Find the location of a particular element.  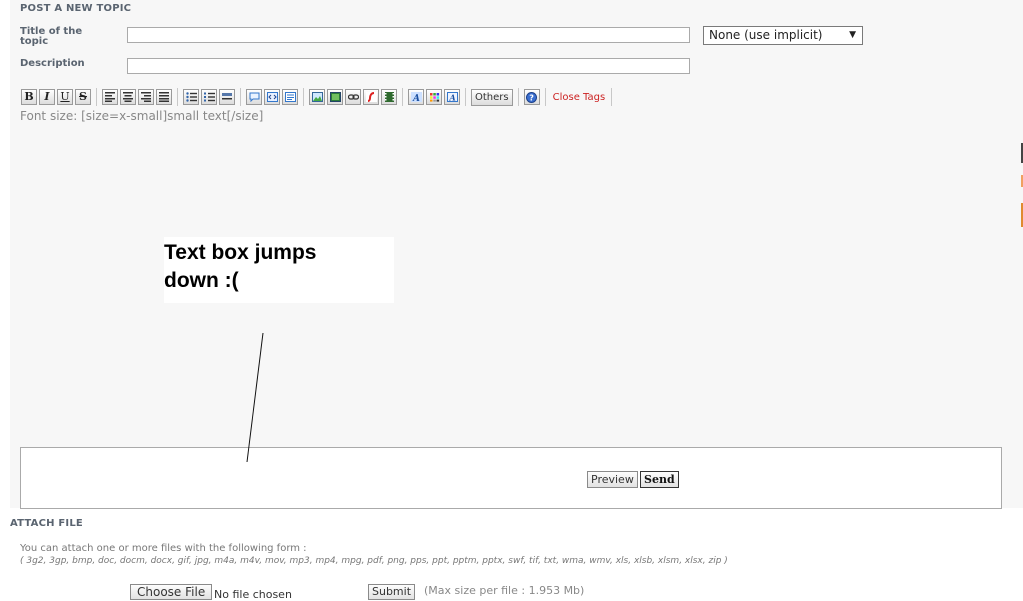

help-button: ? is located at coordinates (531, 97).